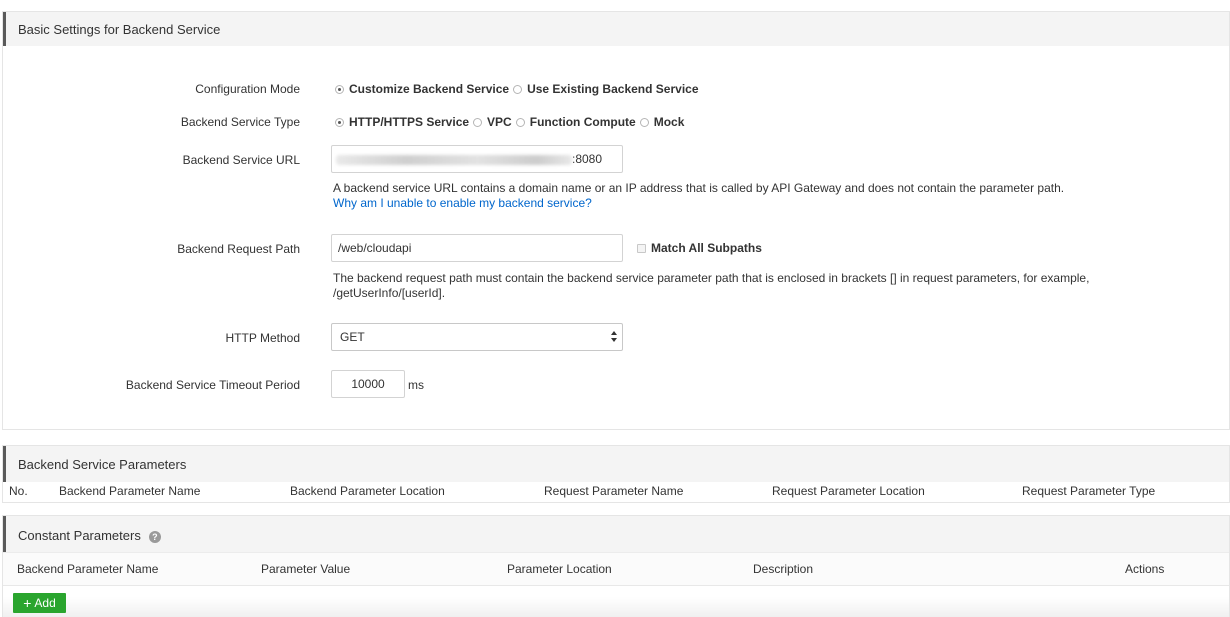 The width and height of the screenshot is (1230, 617). I want to click on match-all-subpaths: Match All Subpaths, so click(699, 248).